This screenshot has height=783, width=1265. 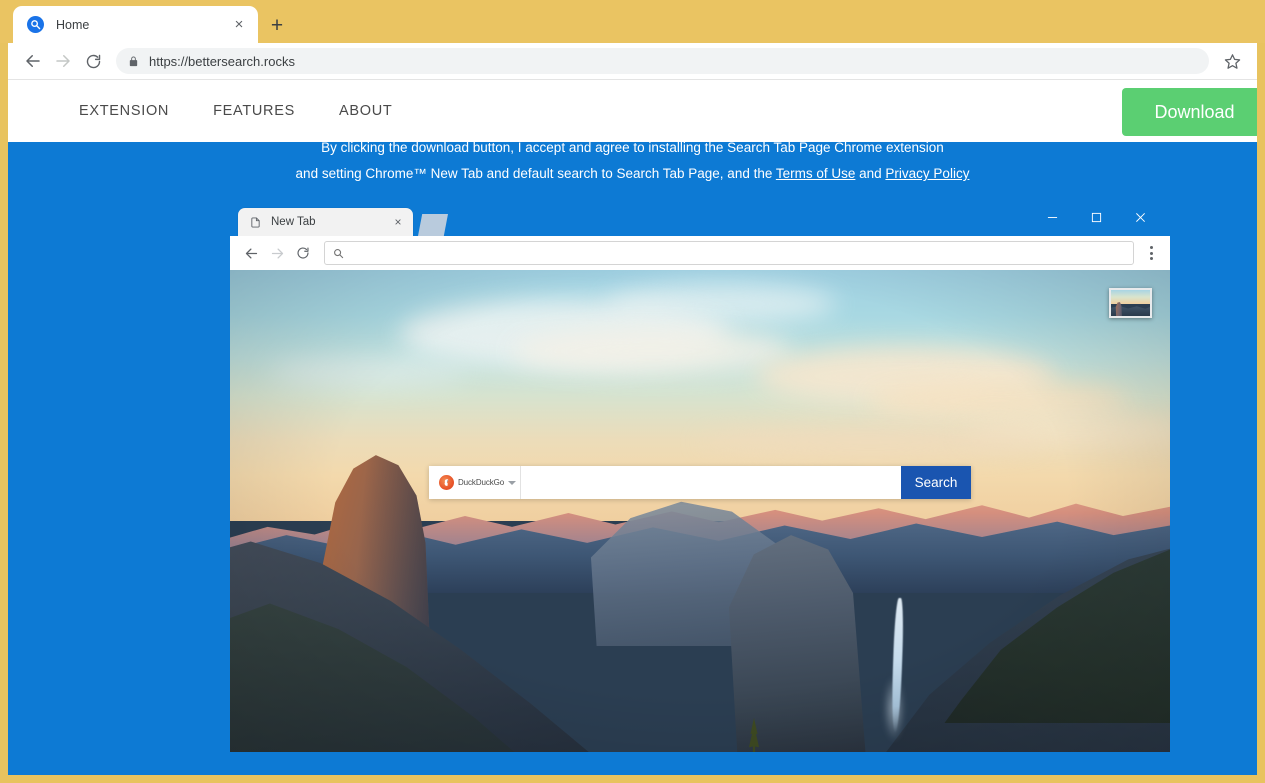 I want to click on search-engine-name: DuckDuckGo, so click(x=481, y=482).